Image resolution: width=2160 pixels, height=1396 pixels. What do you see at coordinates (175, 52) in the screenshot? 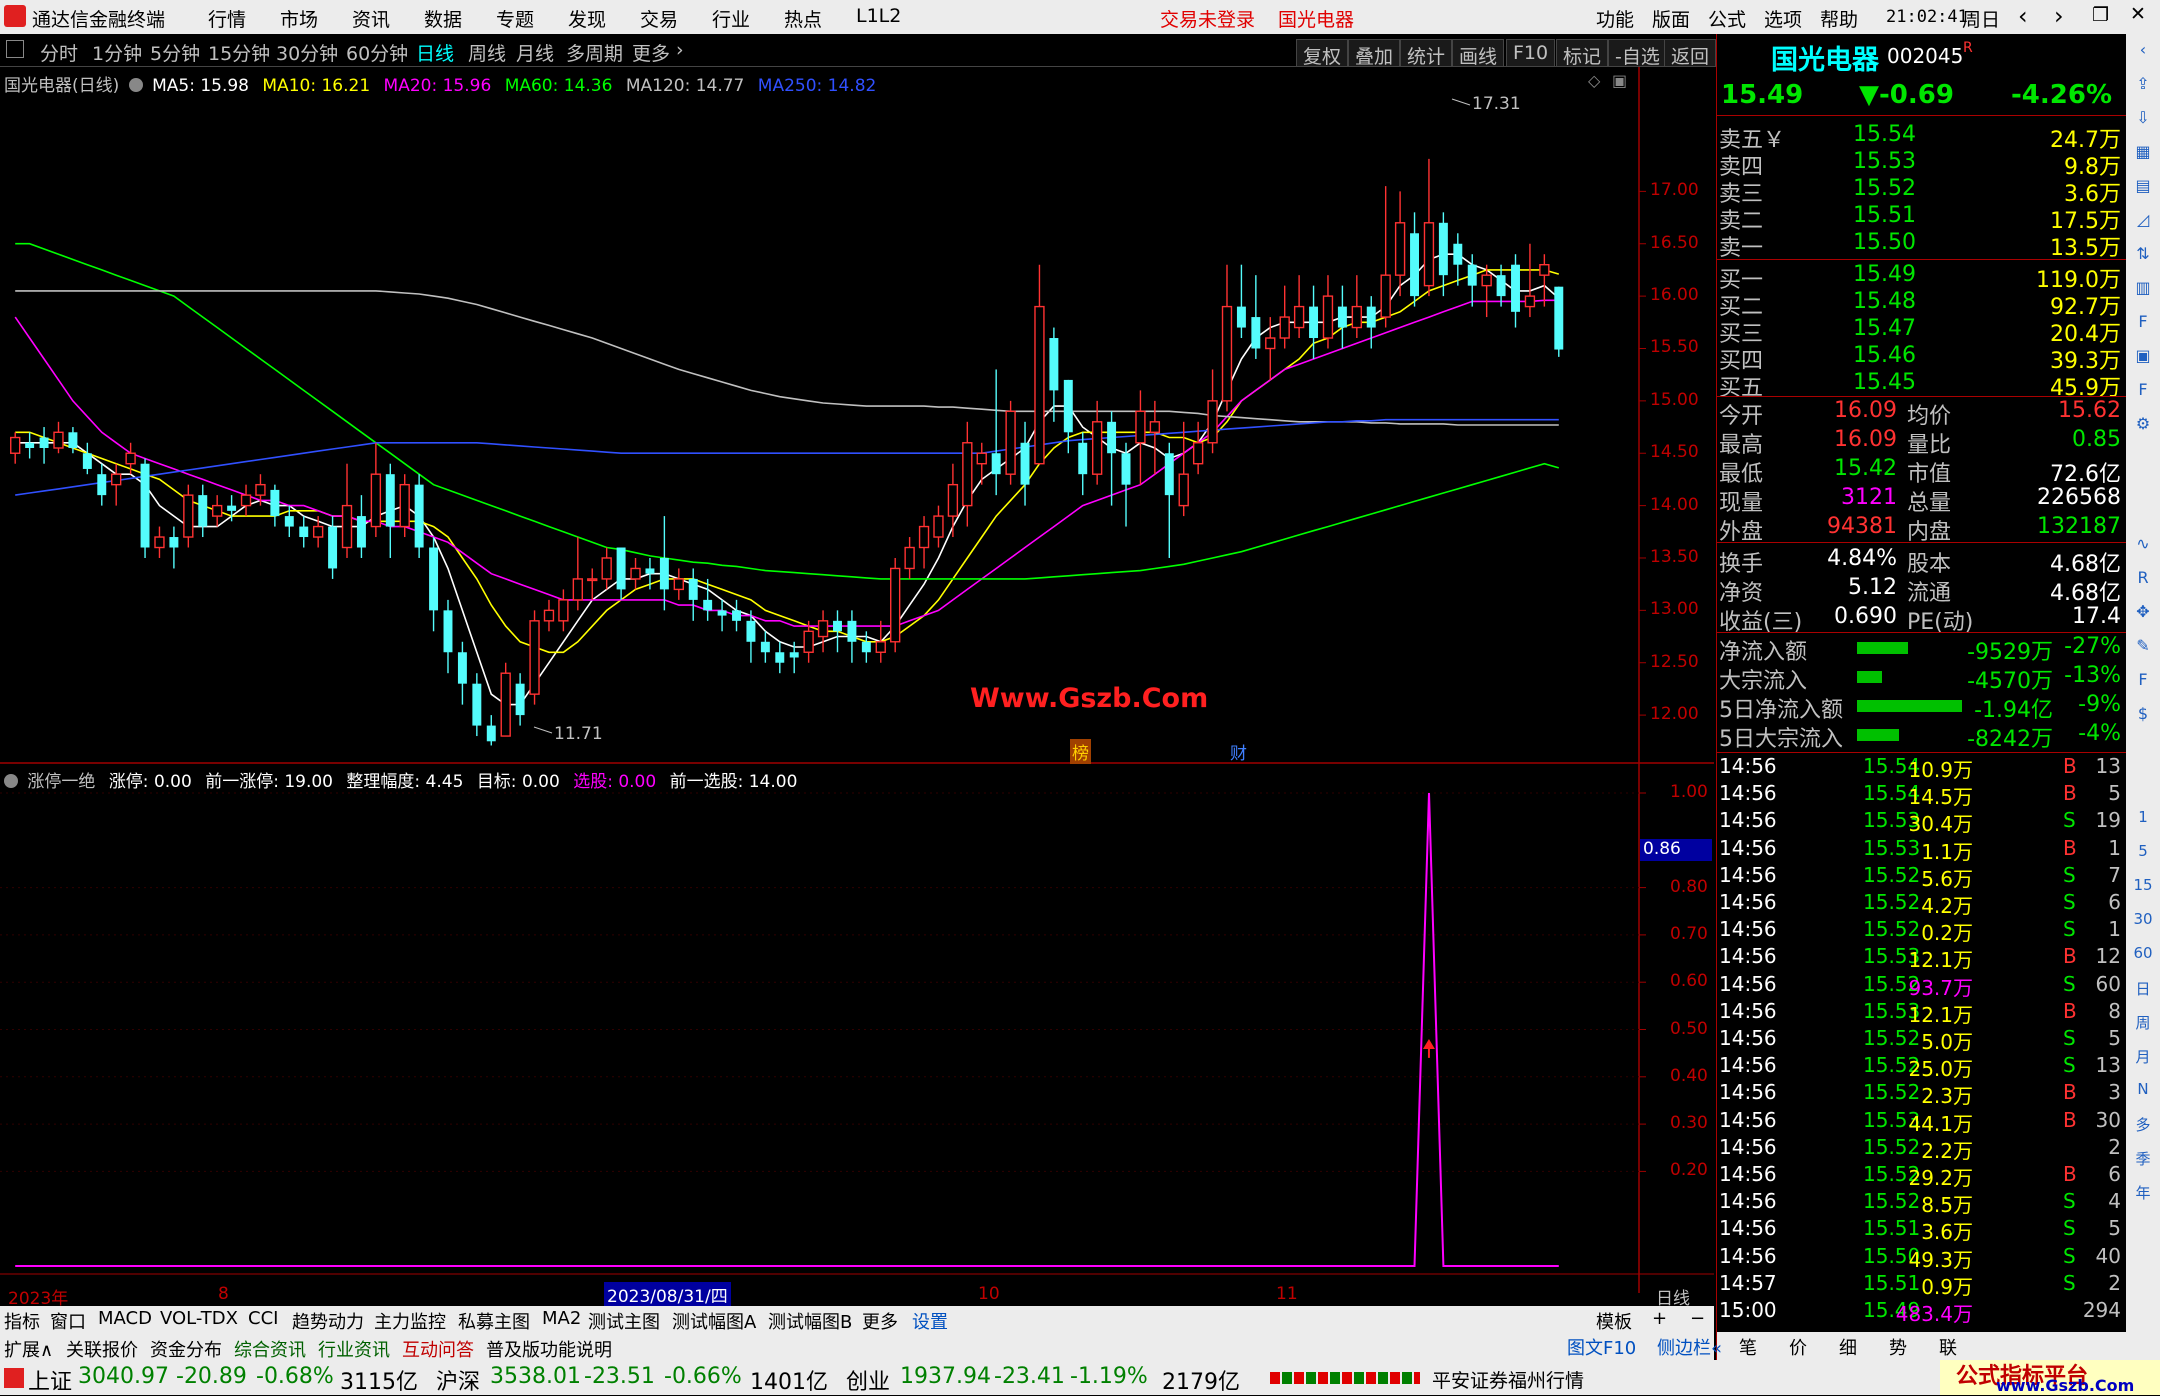
I see `period-5min: 5分钟` at bounding box center [175, 52].